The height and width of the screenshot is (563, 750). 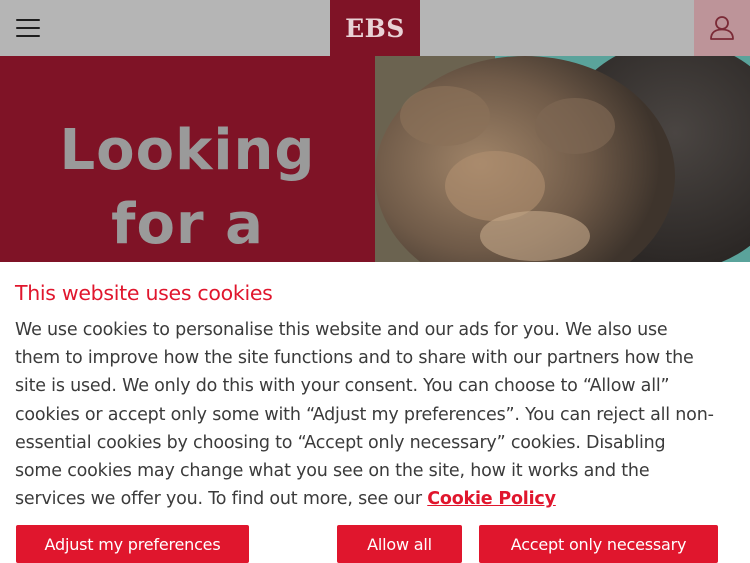 What do you see at coordinates (598, 544) in the screenshot?
I see `accept-only-necessary-button: Accept only necessary` at bounding box center [598, 544].